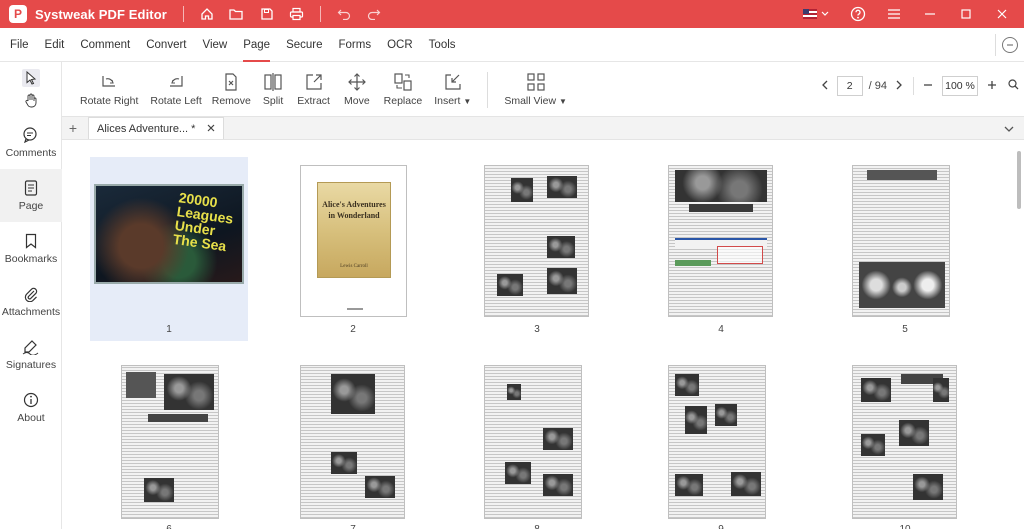 This screenshot has width=1024, height=529. What do you see at coordinates (353, 526) in the screenshot?
I see `page-number-label: 7` at bounding box center [353, 526].